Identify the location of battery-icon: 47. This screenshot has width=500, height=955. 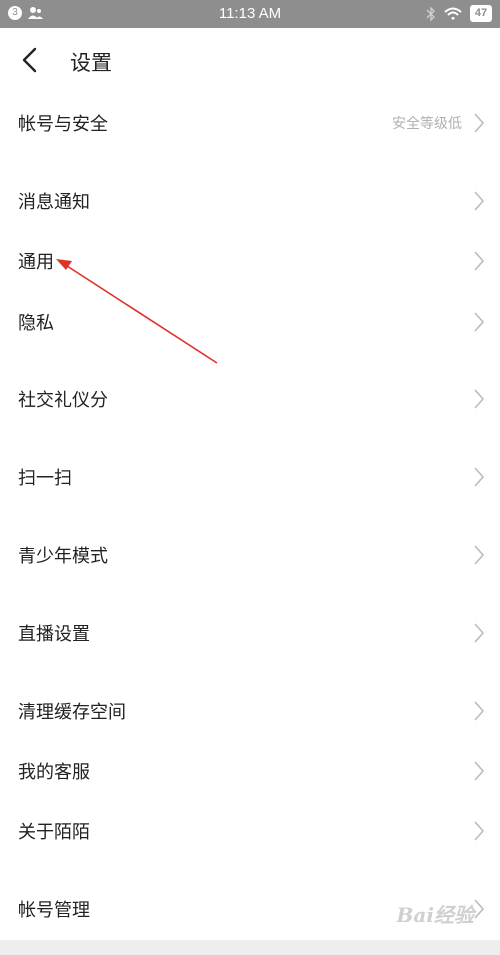
(481, 13).